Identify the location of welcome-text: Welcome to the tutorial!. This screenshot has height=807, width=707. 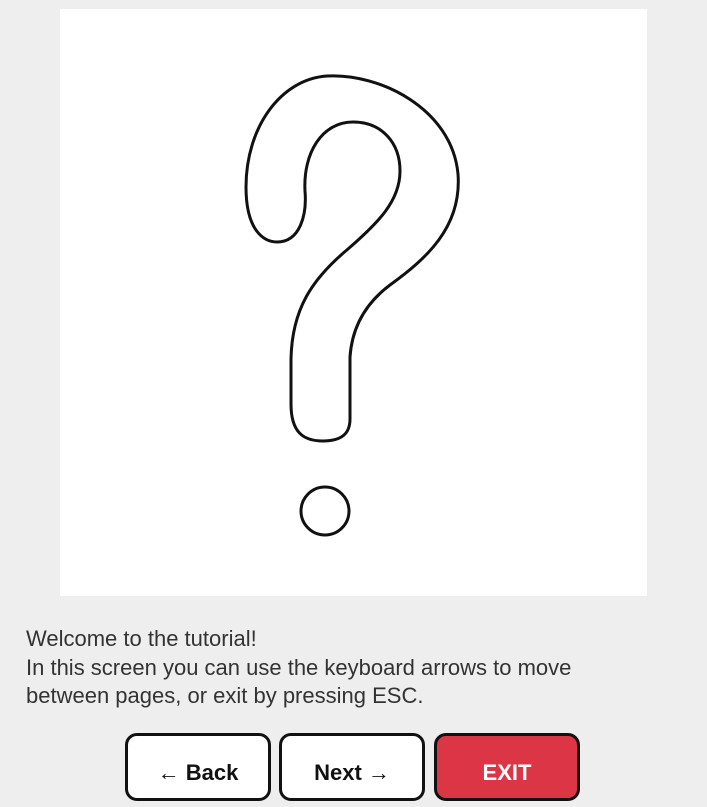
(141, 638).